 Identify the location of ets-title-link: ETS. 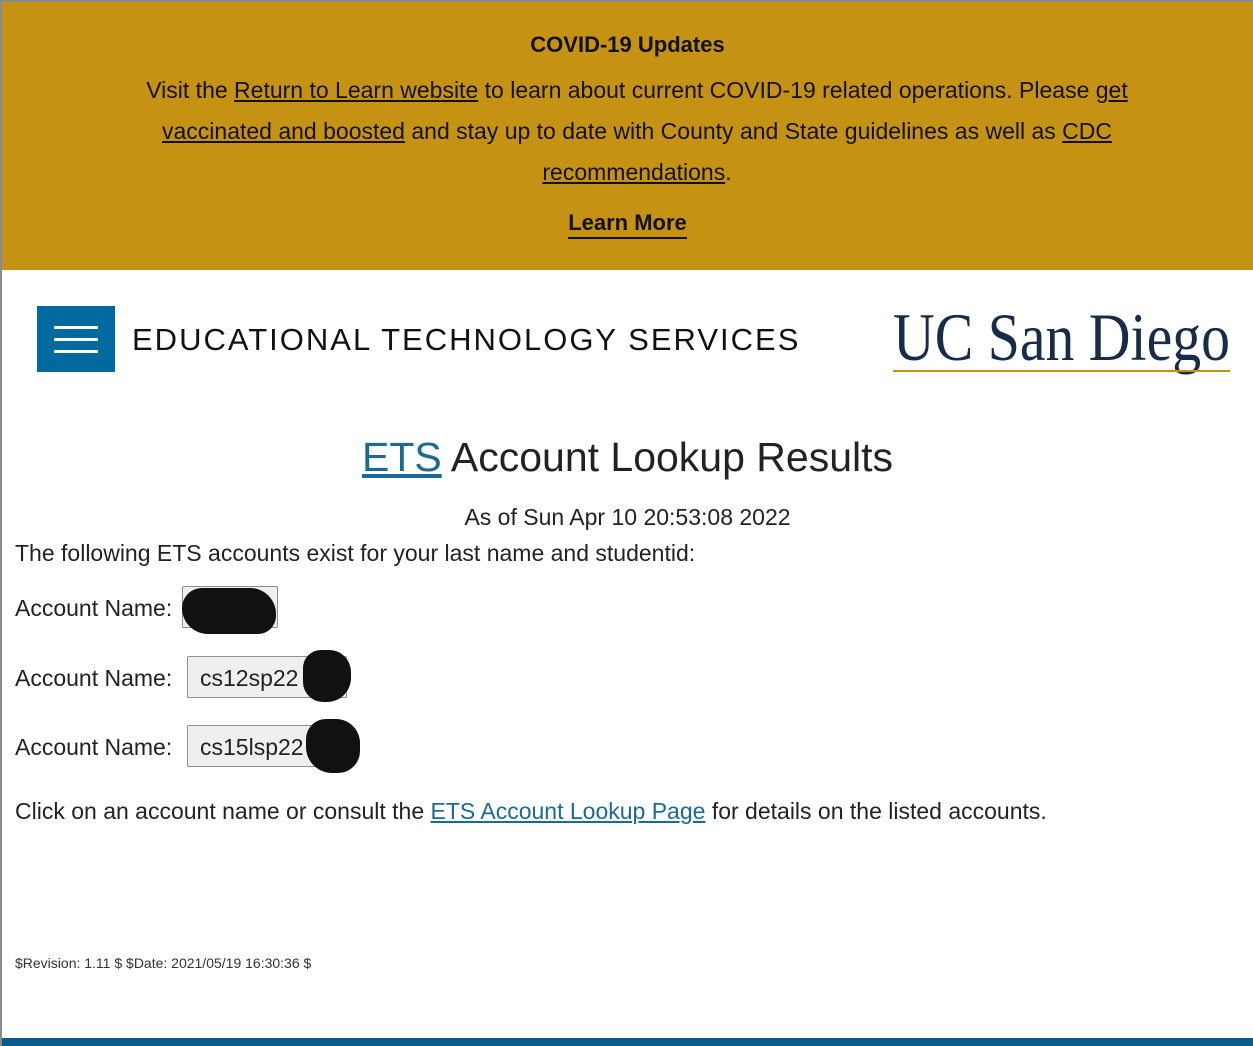
(402, 457).